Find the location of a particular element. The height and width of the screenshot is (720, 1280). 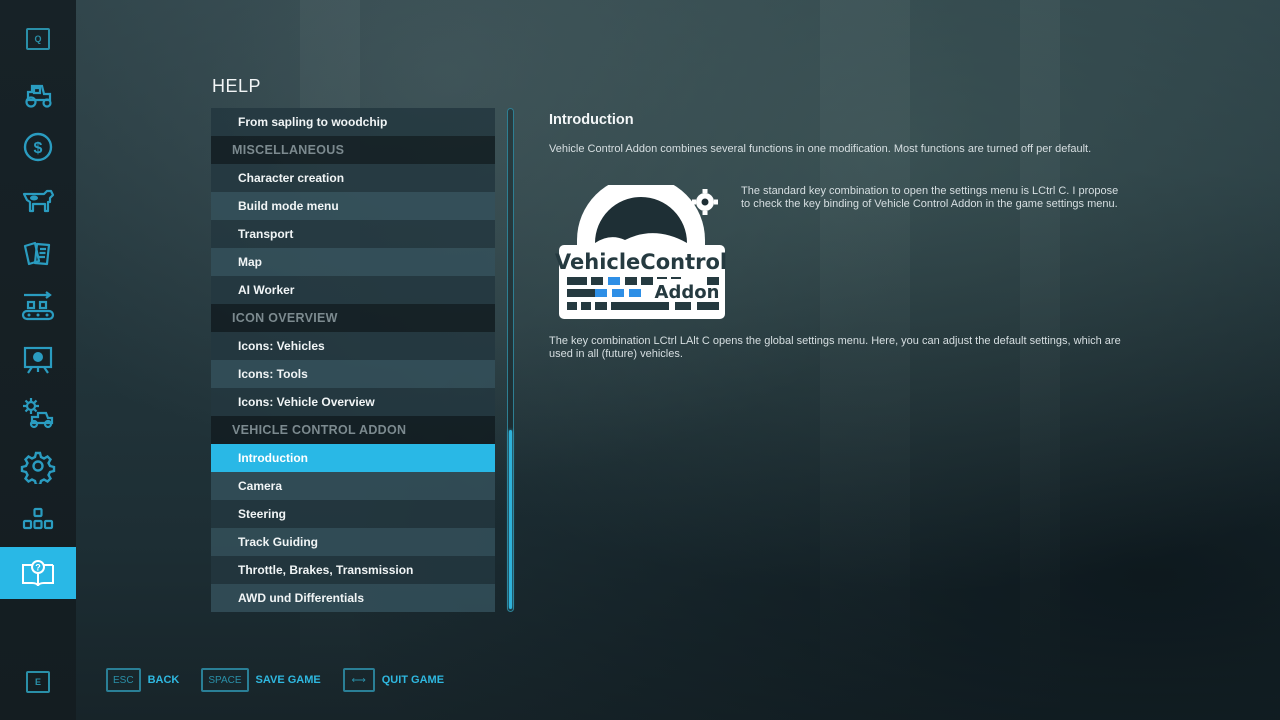

list-item: Map is located at coordinates (353, 262).